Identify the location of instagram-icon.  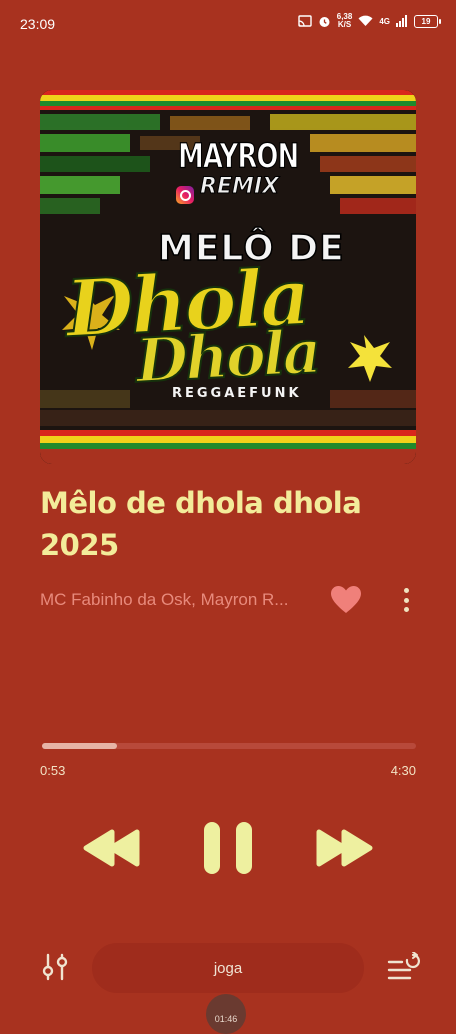
(185, 195).